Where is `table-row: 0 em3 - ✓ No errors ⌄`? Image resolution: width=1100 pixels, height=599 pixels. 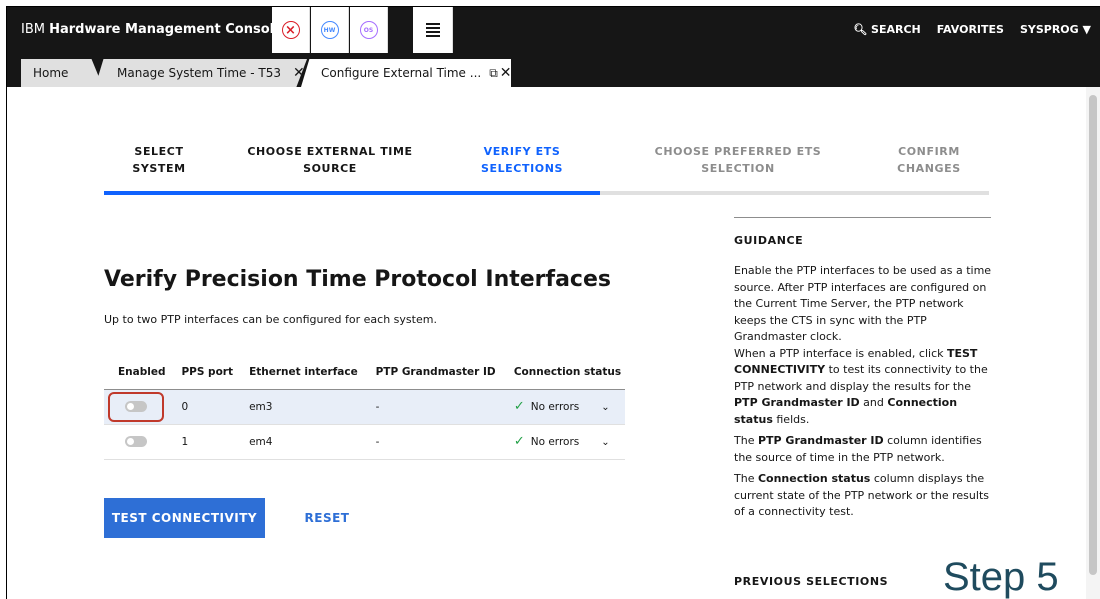
table-row: 0 em3 - ✓ No errors ⌄ is located at coordinates (364, 407).